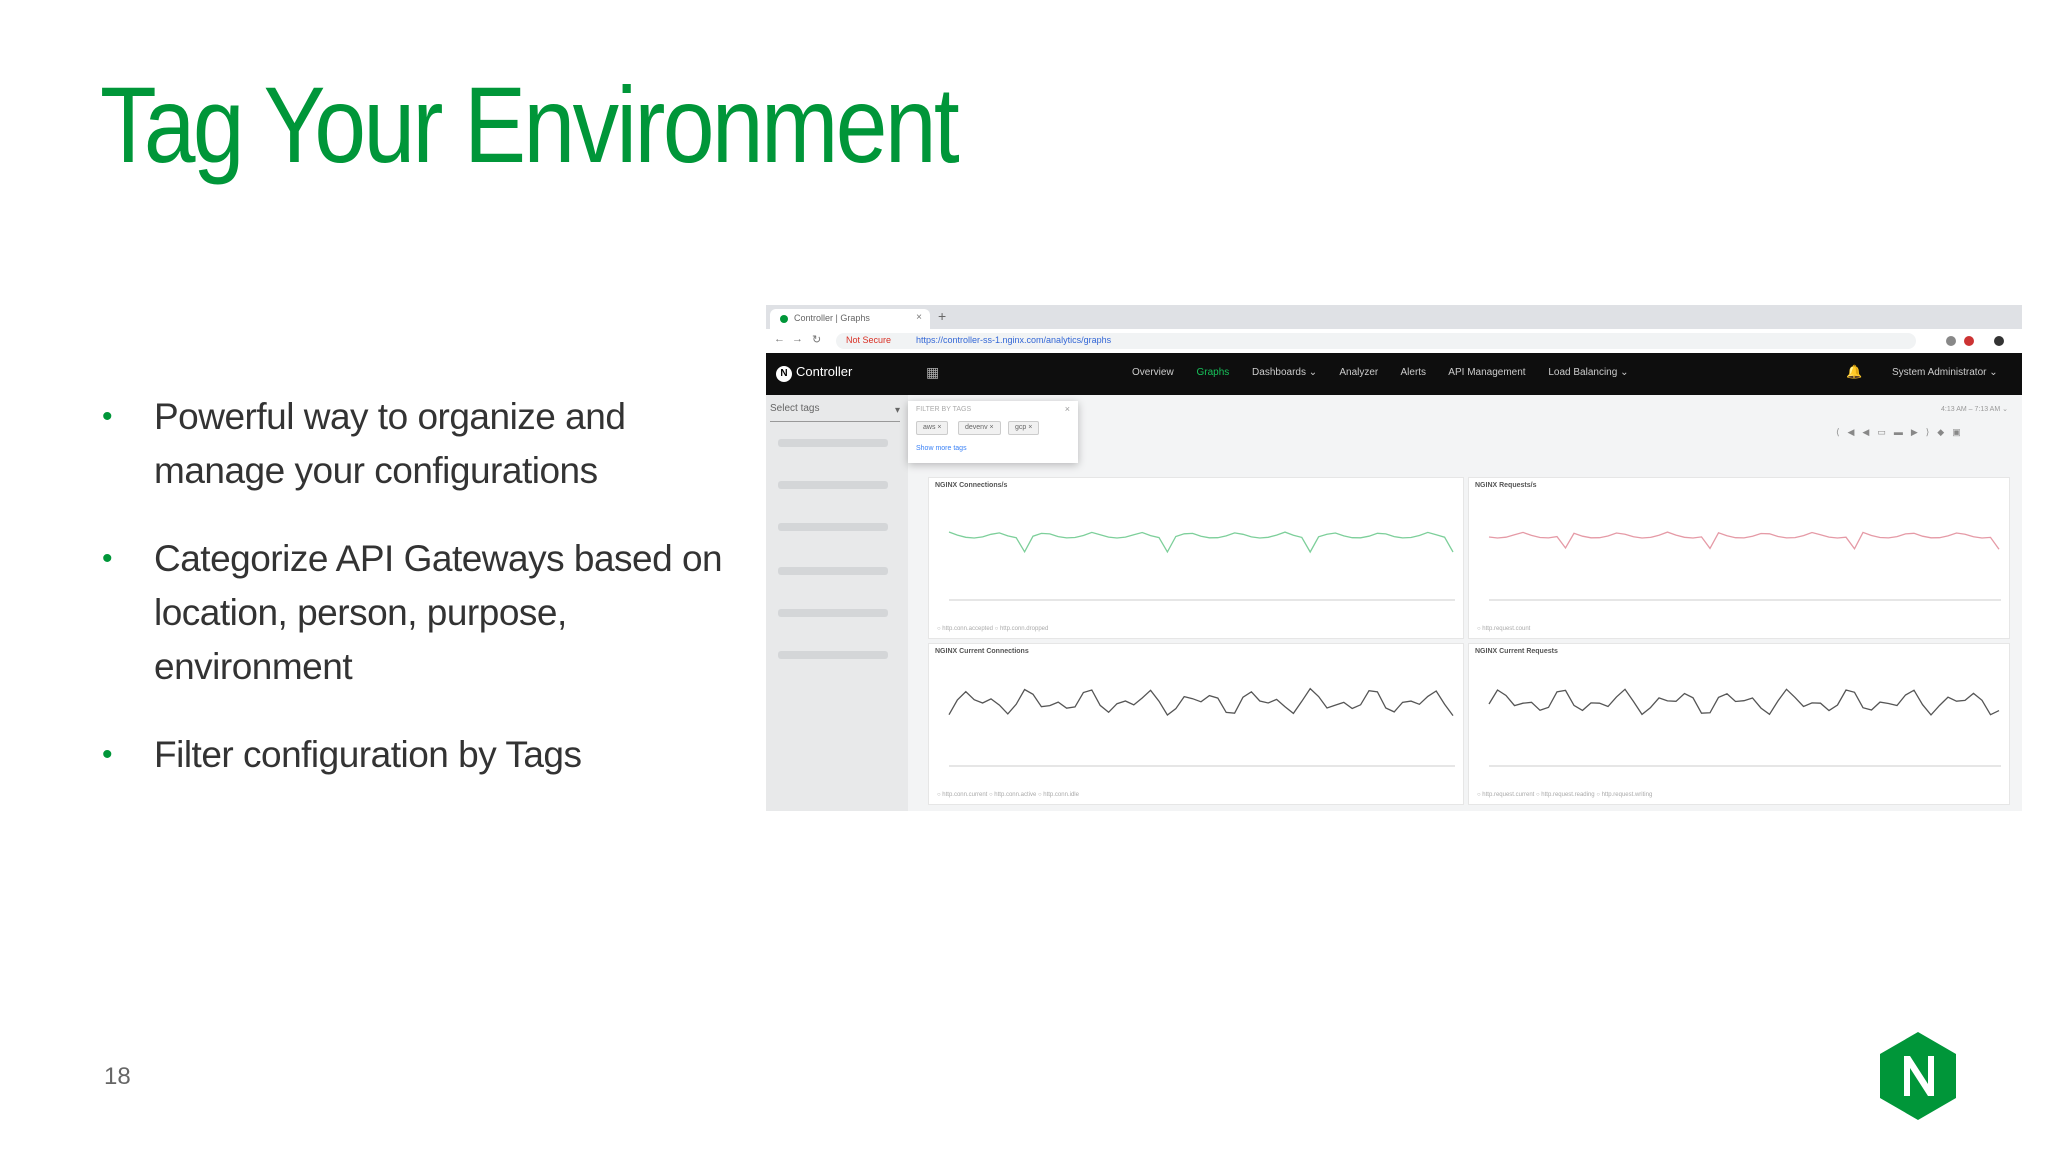 Image resolution: width=2048 pixels, height=1152 pixels. Describe the element at coordinates (824, 371) in the screenshot. I see `brand-label: Controller` at that location.